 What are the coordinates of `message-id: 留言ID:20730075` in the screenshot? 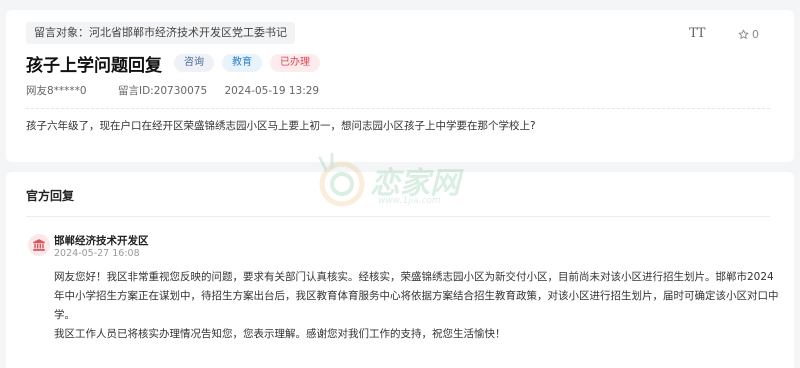 It's located at (162, 91).